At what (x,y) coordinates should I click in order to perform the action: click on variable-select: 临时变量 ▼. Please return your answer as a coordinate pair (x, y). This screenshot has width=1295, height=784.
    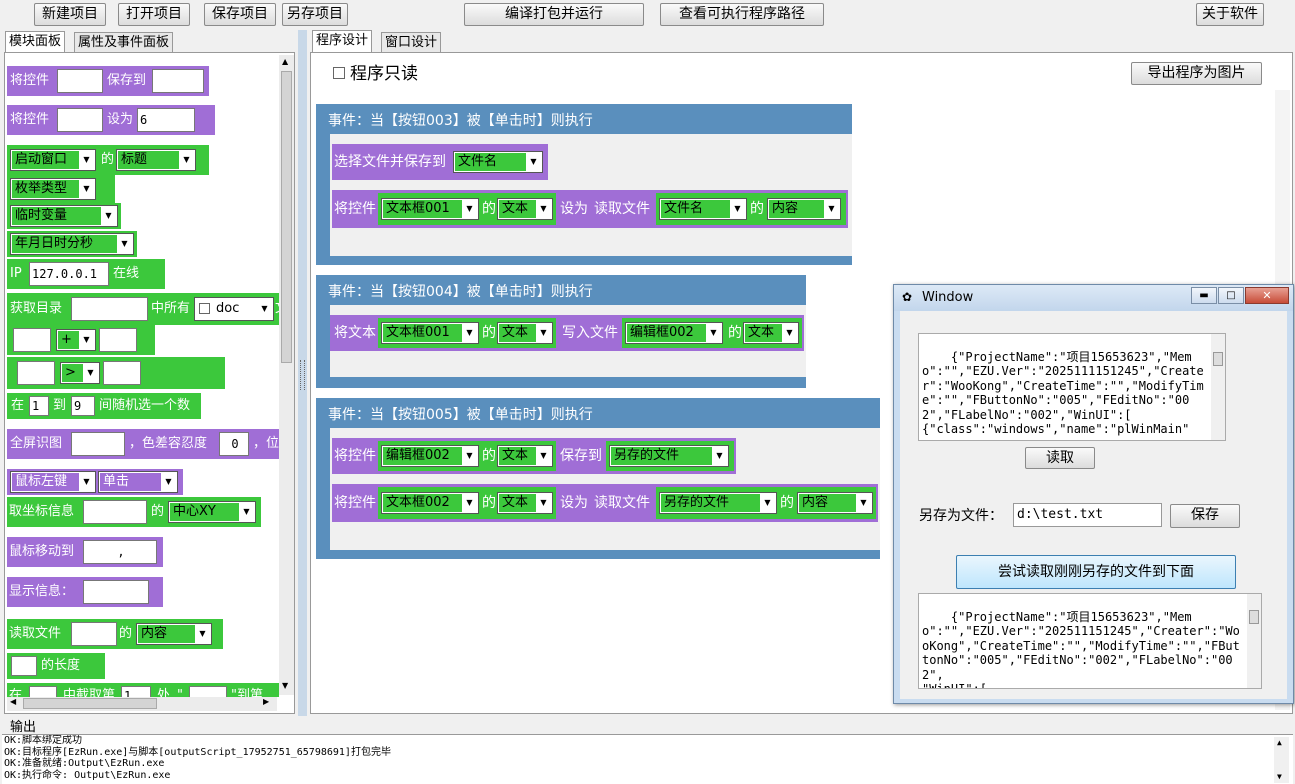
    Looking at the image, I should click on (64, 216).